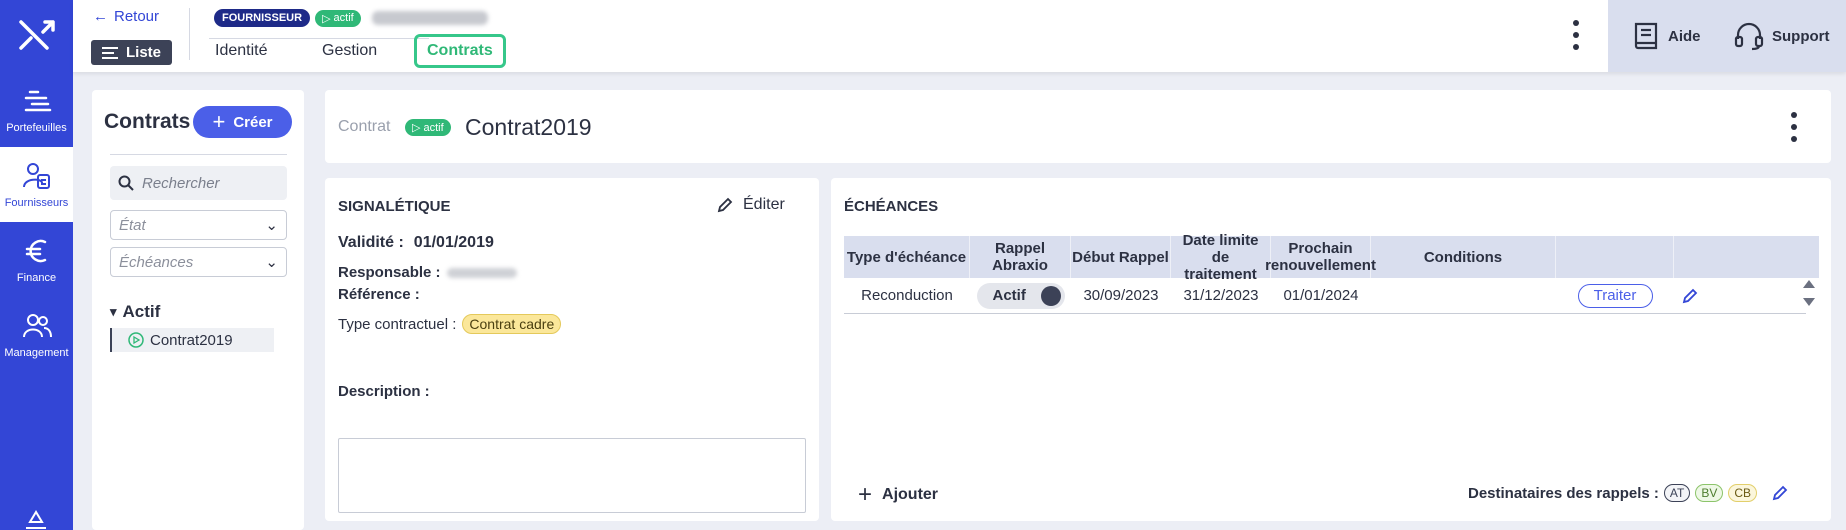 The width and height of the screenshot is (1846, 530). I want to click on headset-icon, so click(1749, 36).